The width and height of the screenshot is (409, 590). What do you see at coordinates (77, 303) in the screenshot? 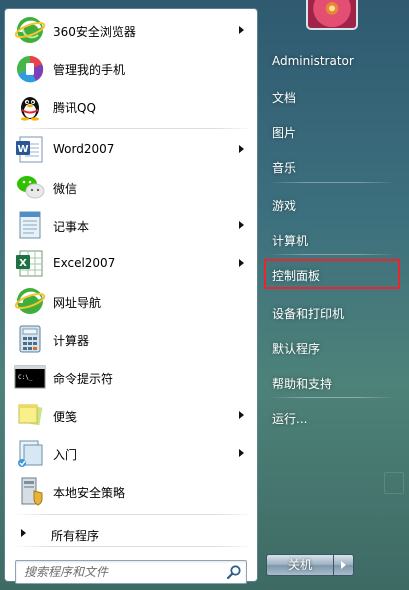
I see `program-label: 网址导航` at bounding box center [77, 303].